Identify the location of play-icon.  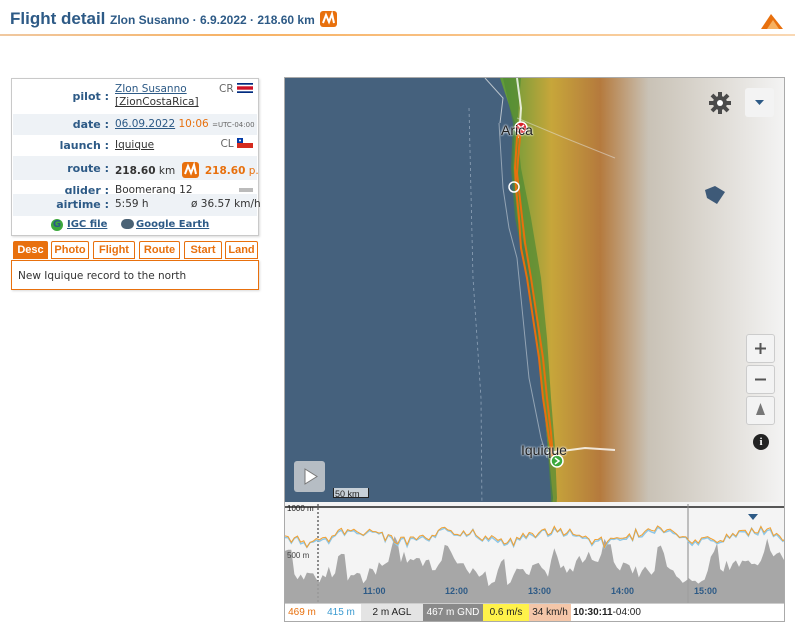
(311, 476).